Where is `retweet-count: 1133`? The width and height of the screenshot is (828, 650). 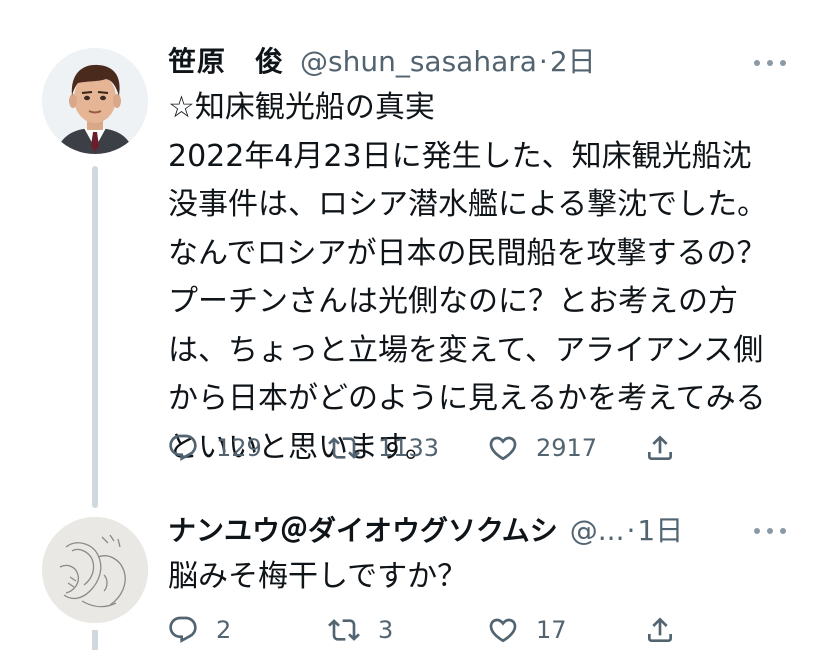 retweet-count: 1133 is located at coordinates (409, 448).